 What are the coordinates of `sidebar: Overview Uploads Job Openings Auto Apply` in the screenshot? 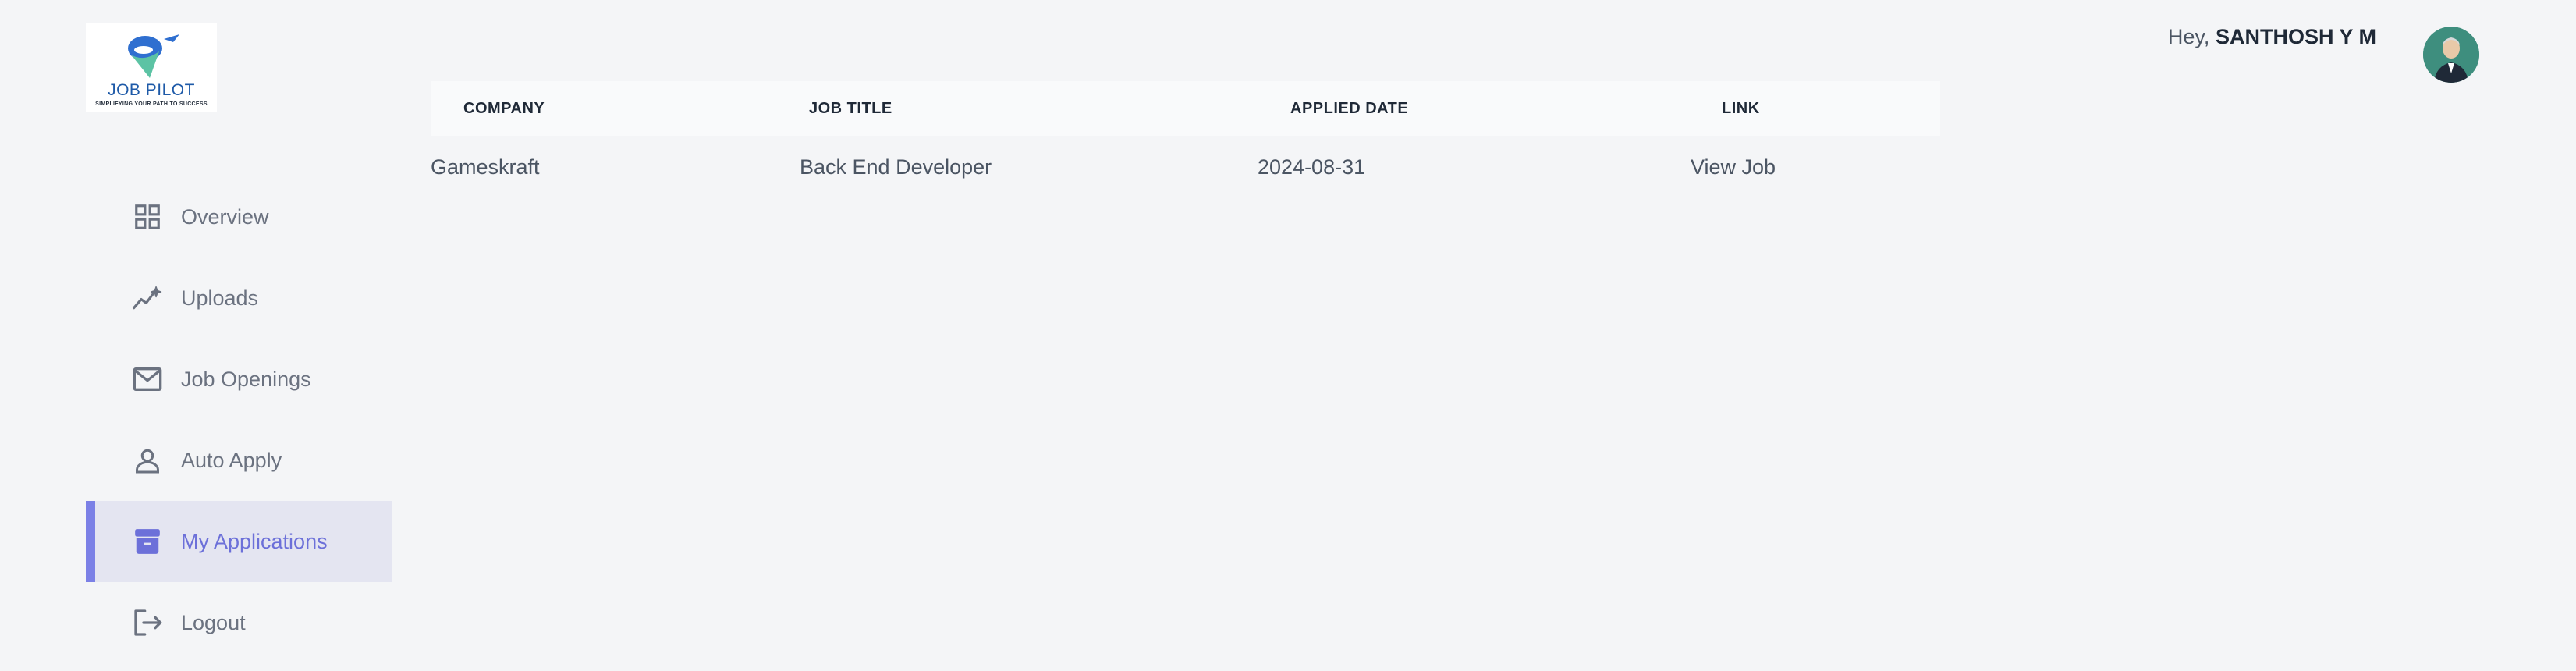 It's located at (239, 419).